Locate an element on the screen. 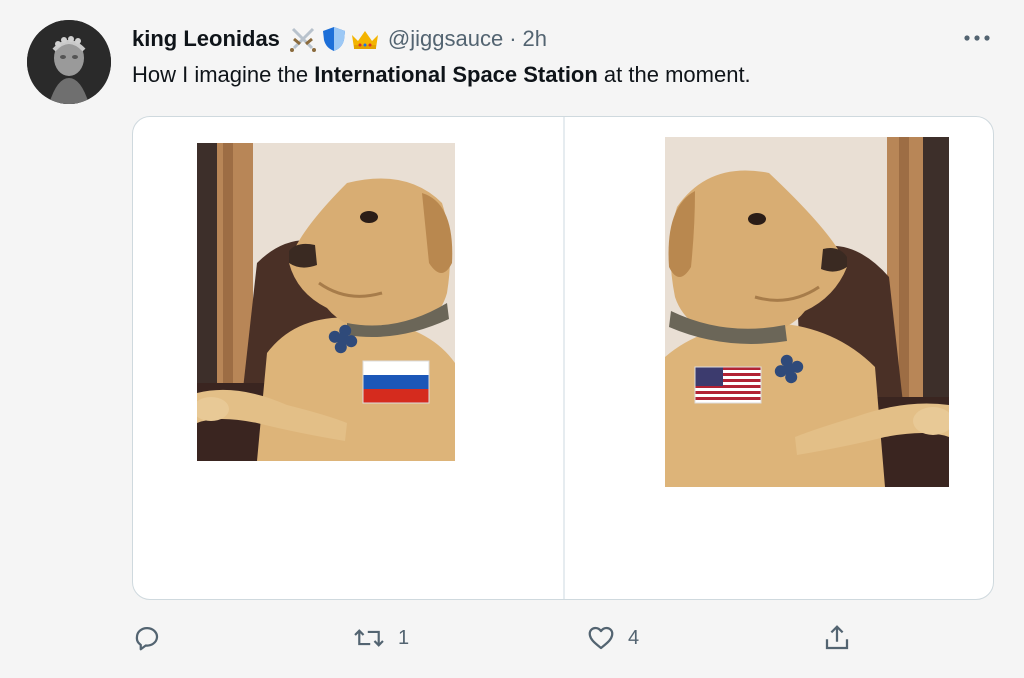 The width and height of the screenshot is (1024, 678). shield-icon is located at coordinates (334, 39).